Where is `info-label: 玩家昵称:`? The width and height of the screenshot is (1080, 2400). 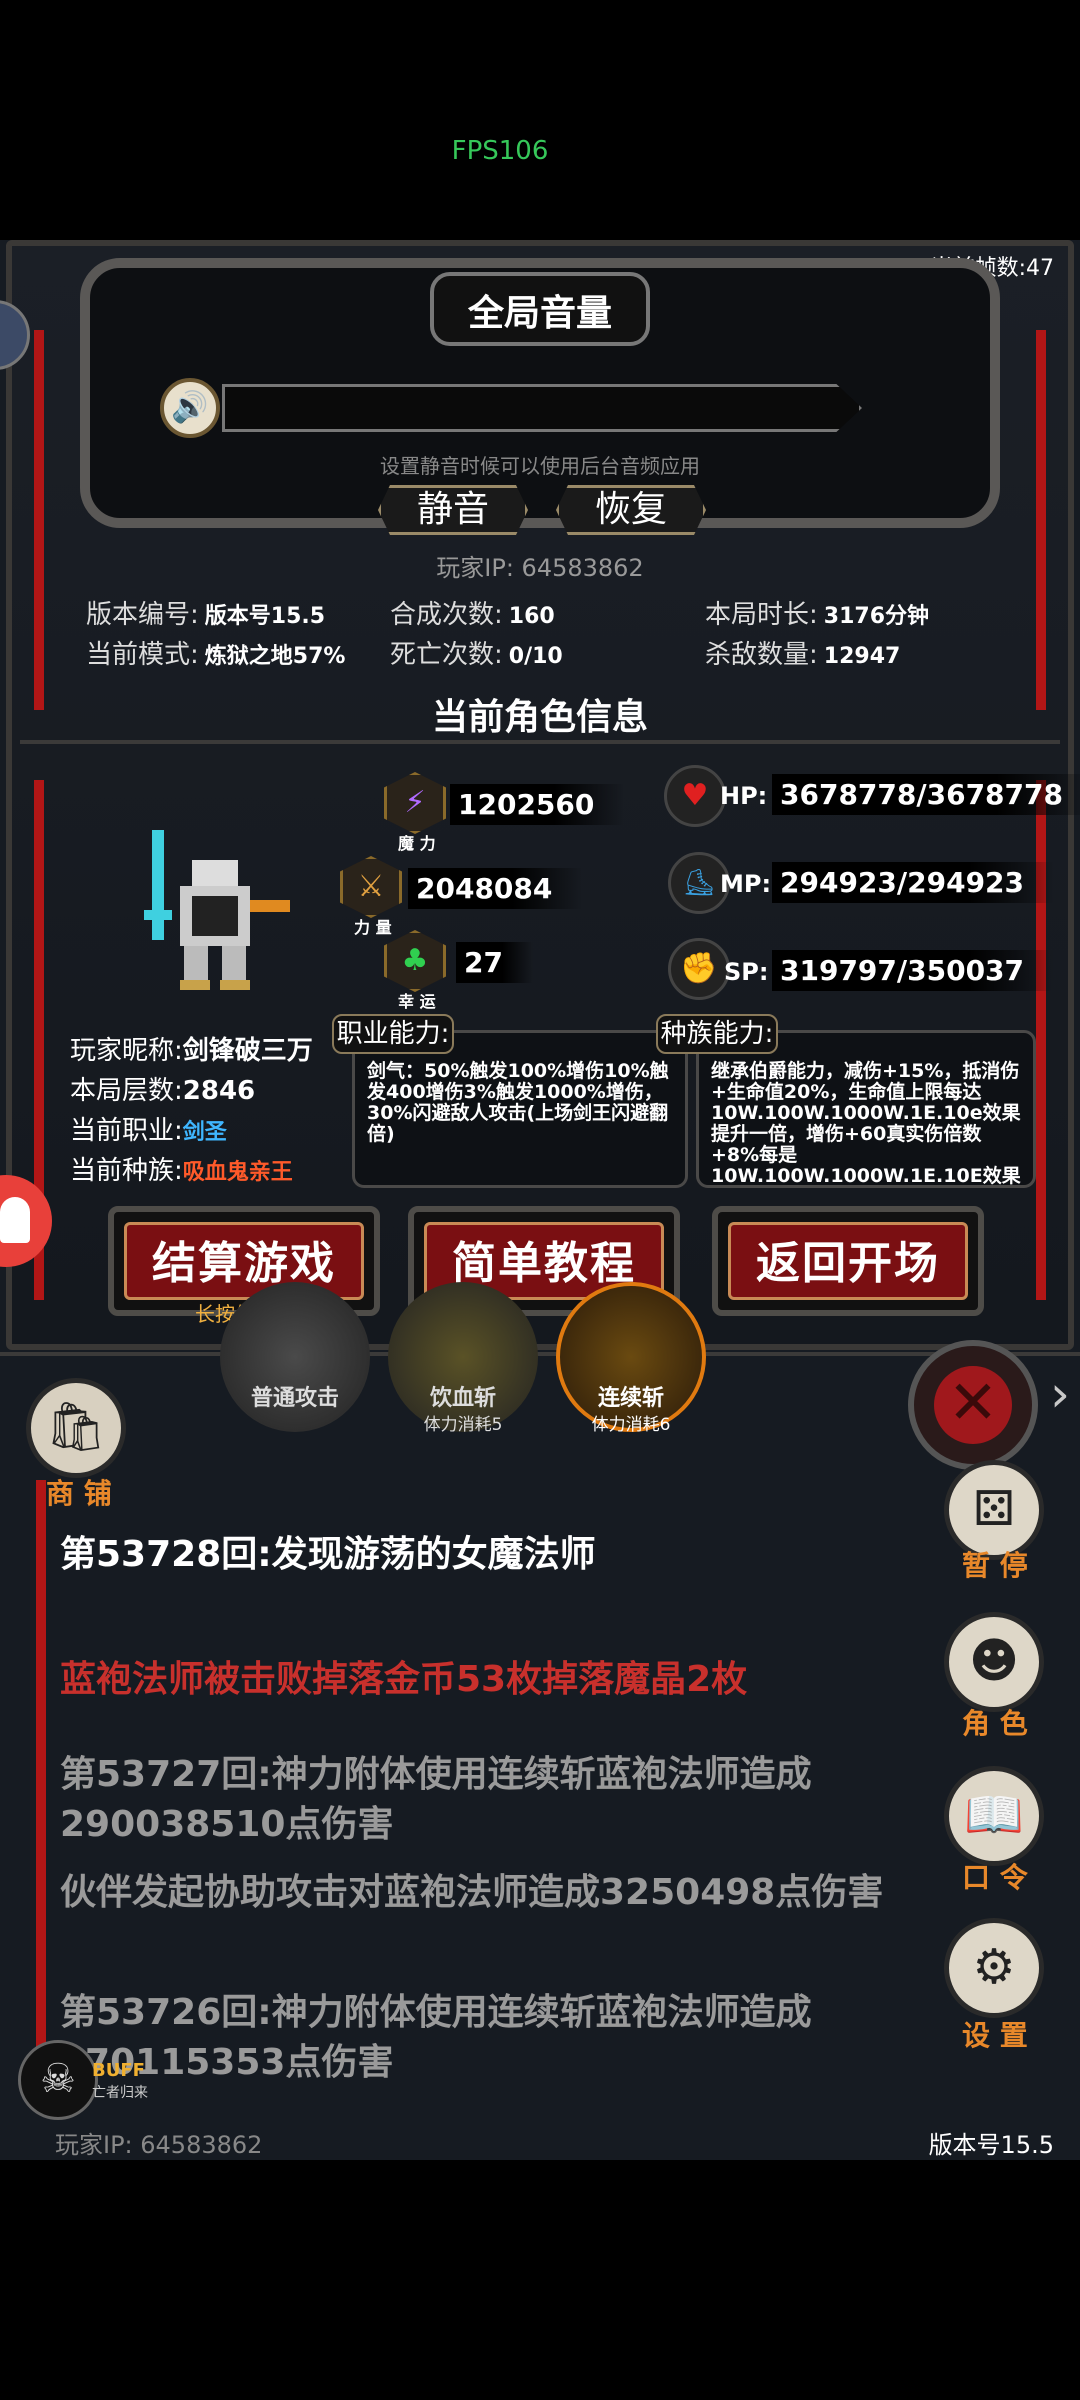 info-label: 玩家昵称: is located at coordinates (126, 1051).